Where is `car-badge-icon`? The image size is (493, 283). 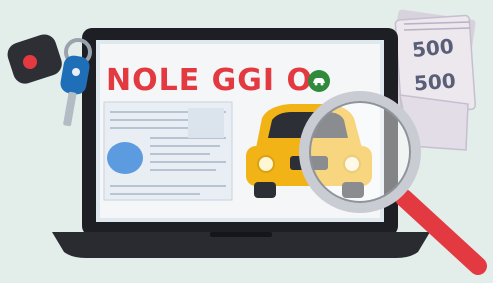 car-badge-icon is located at coordinates (319, 81).